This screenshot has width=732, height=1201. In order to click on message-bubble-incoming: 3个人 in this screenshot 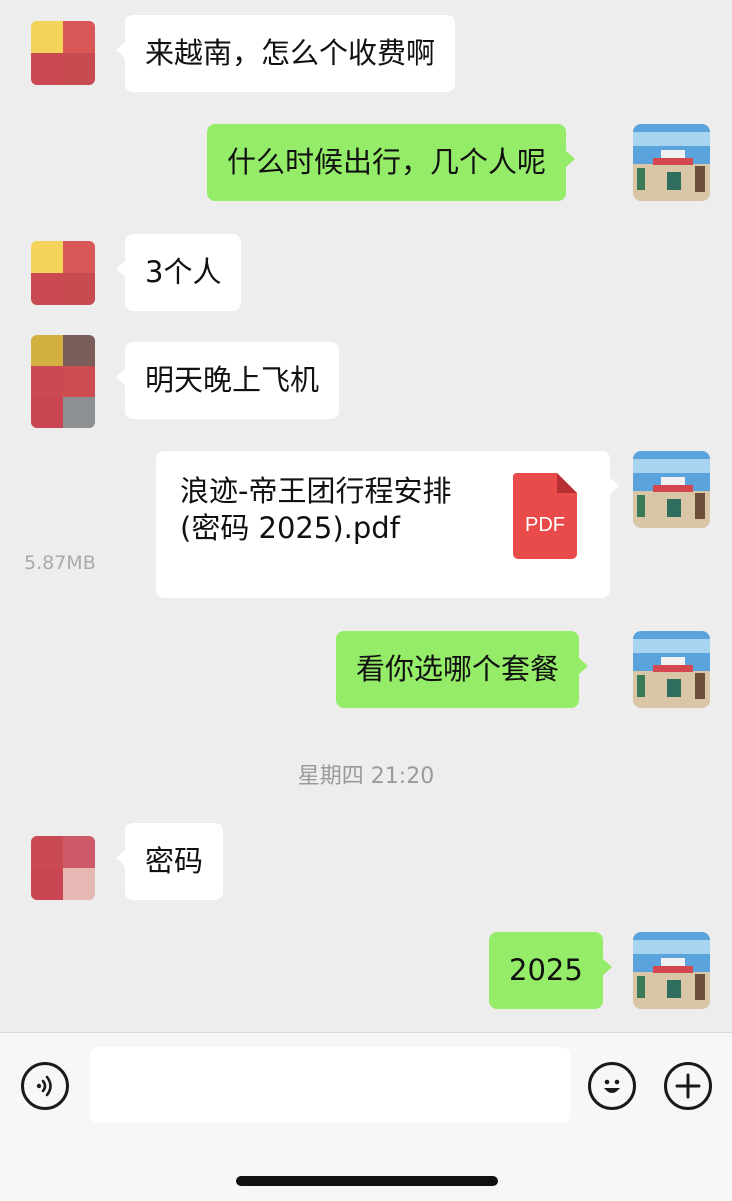, I will do `click(178, 272)`.